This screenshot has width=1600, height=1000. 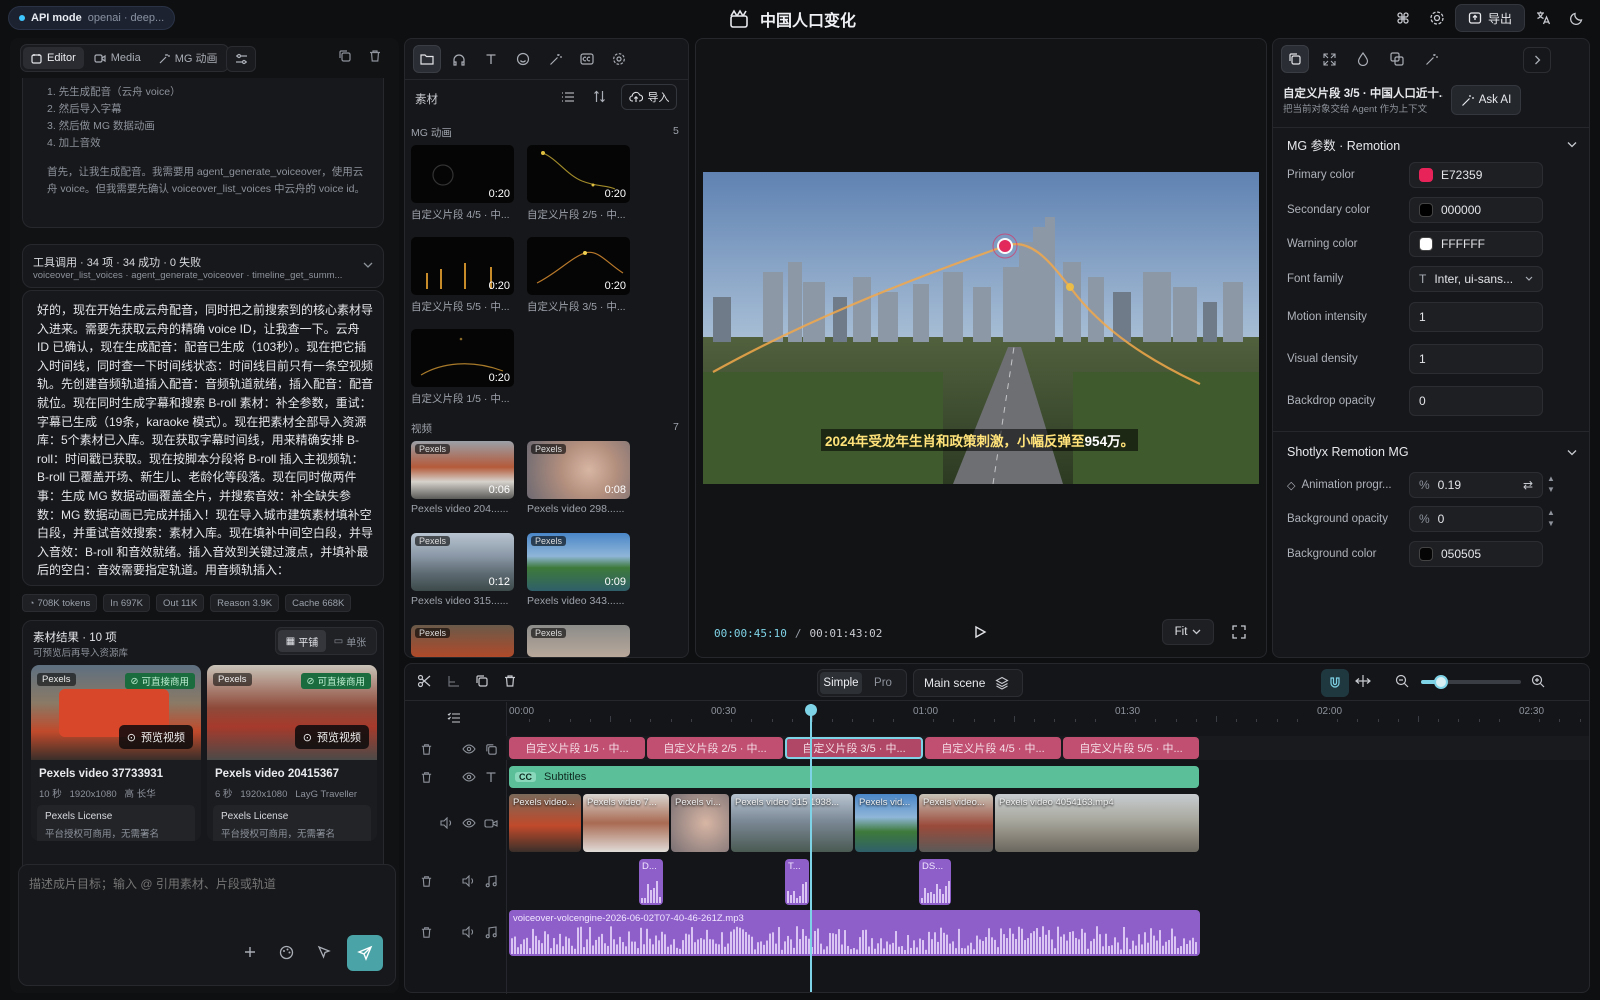 What do you see at coordinates (286, 952) in the screenshot?
I see `palette-icon` at bounding box center [286, 952].